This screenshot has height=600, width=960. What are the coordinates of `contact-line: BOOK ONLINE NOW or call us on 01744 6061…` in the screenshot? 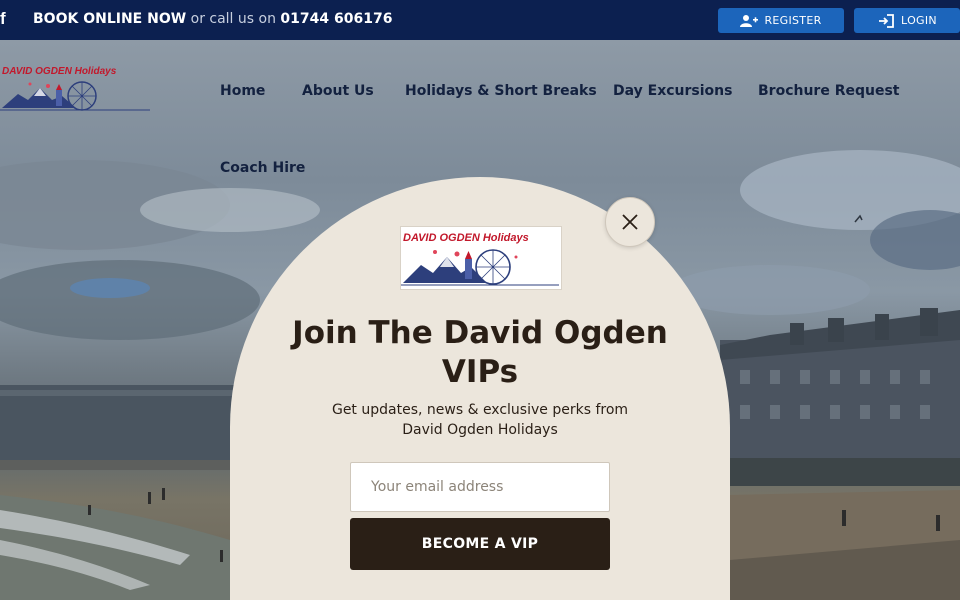 It's located at (212, 19).